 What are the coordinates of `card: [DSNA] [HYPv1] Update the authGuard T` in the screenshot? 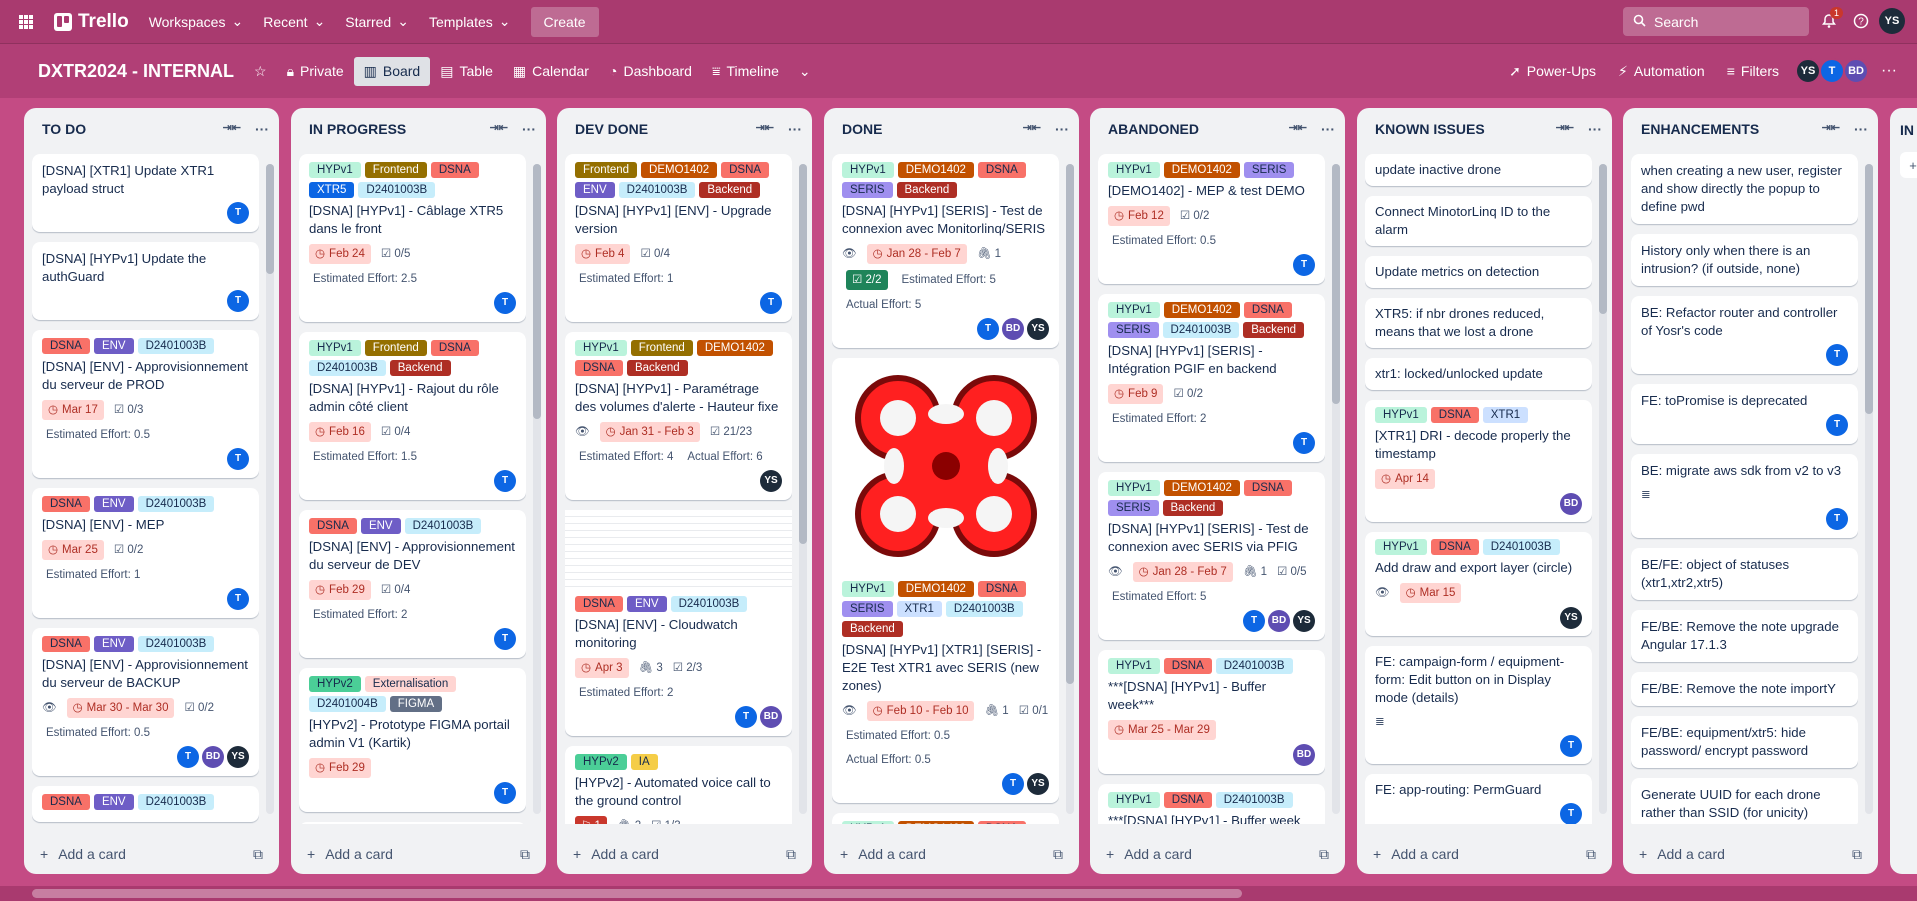 It's located at (145, 281).